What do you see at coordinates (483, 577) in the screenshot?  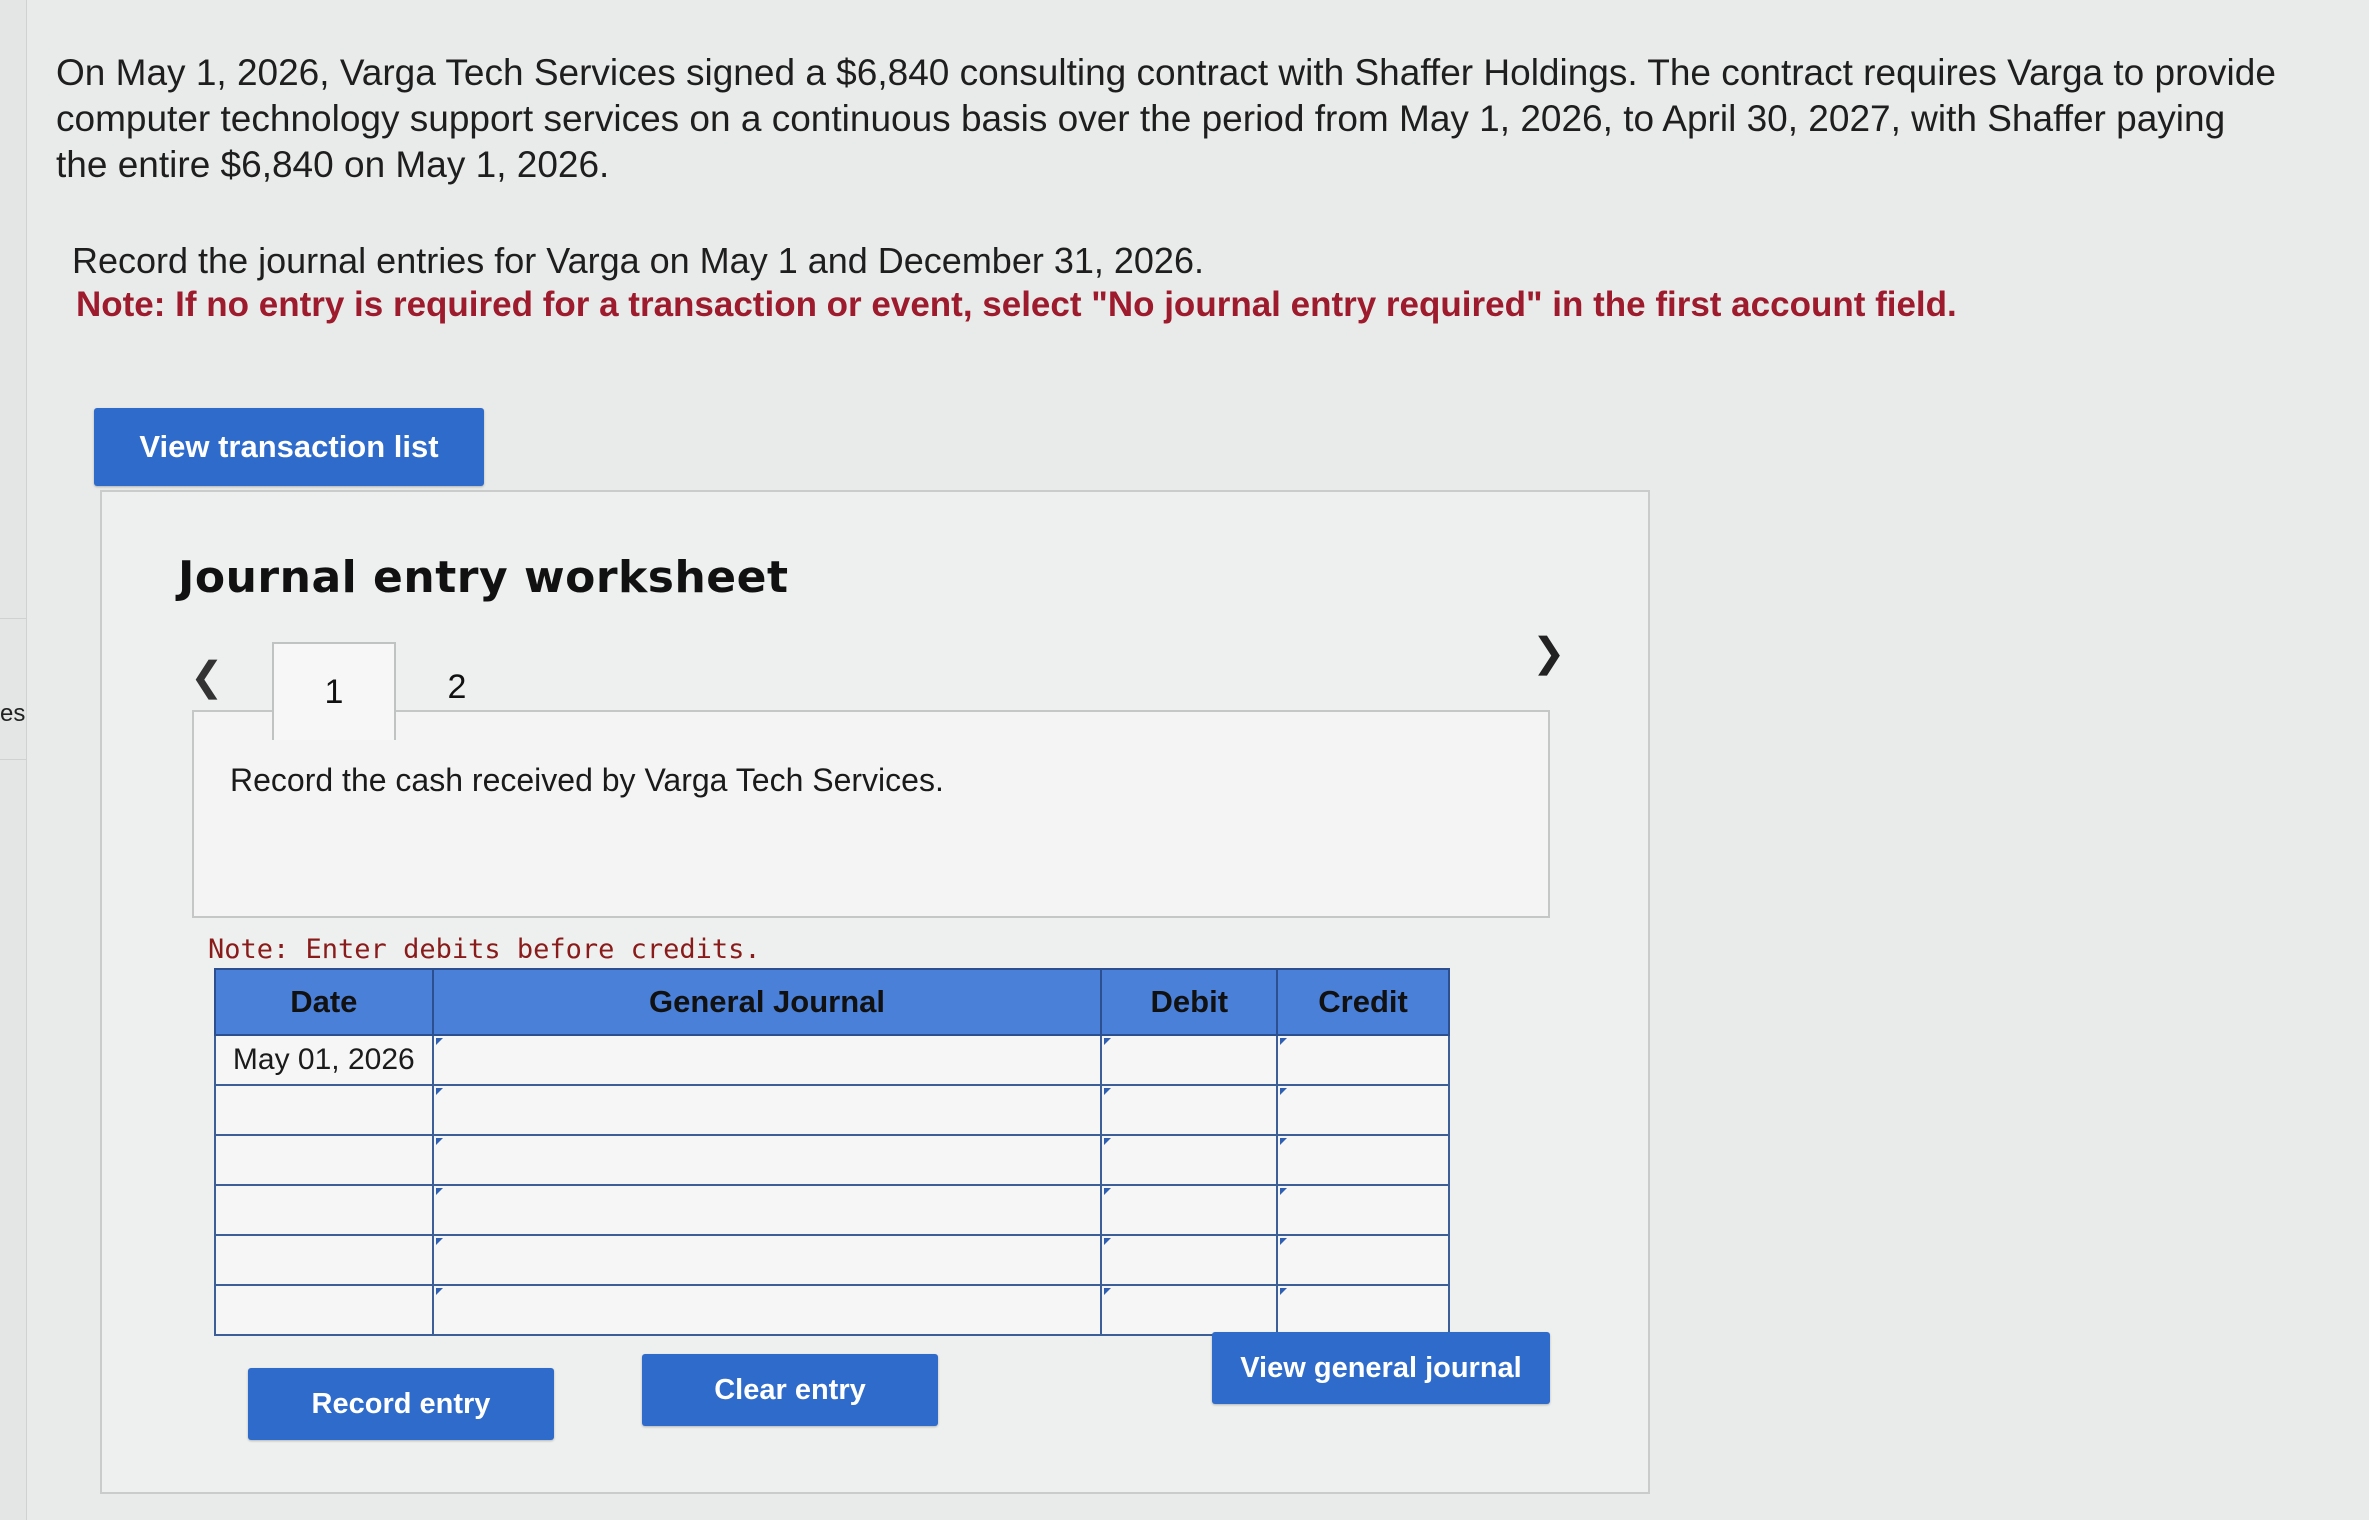 I see `worksheet-title: Journal entry worksheet` at bounding box center [483, 577].